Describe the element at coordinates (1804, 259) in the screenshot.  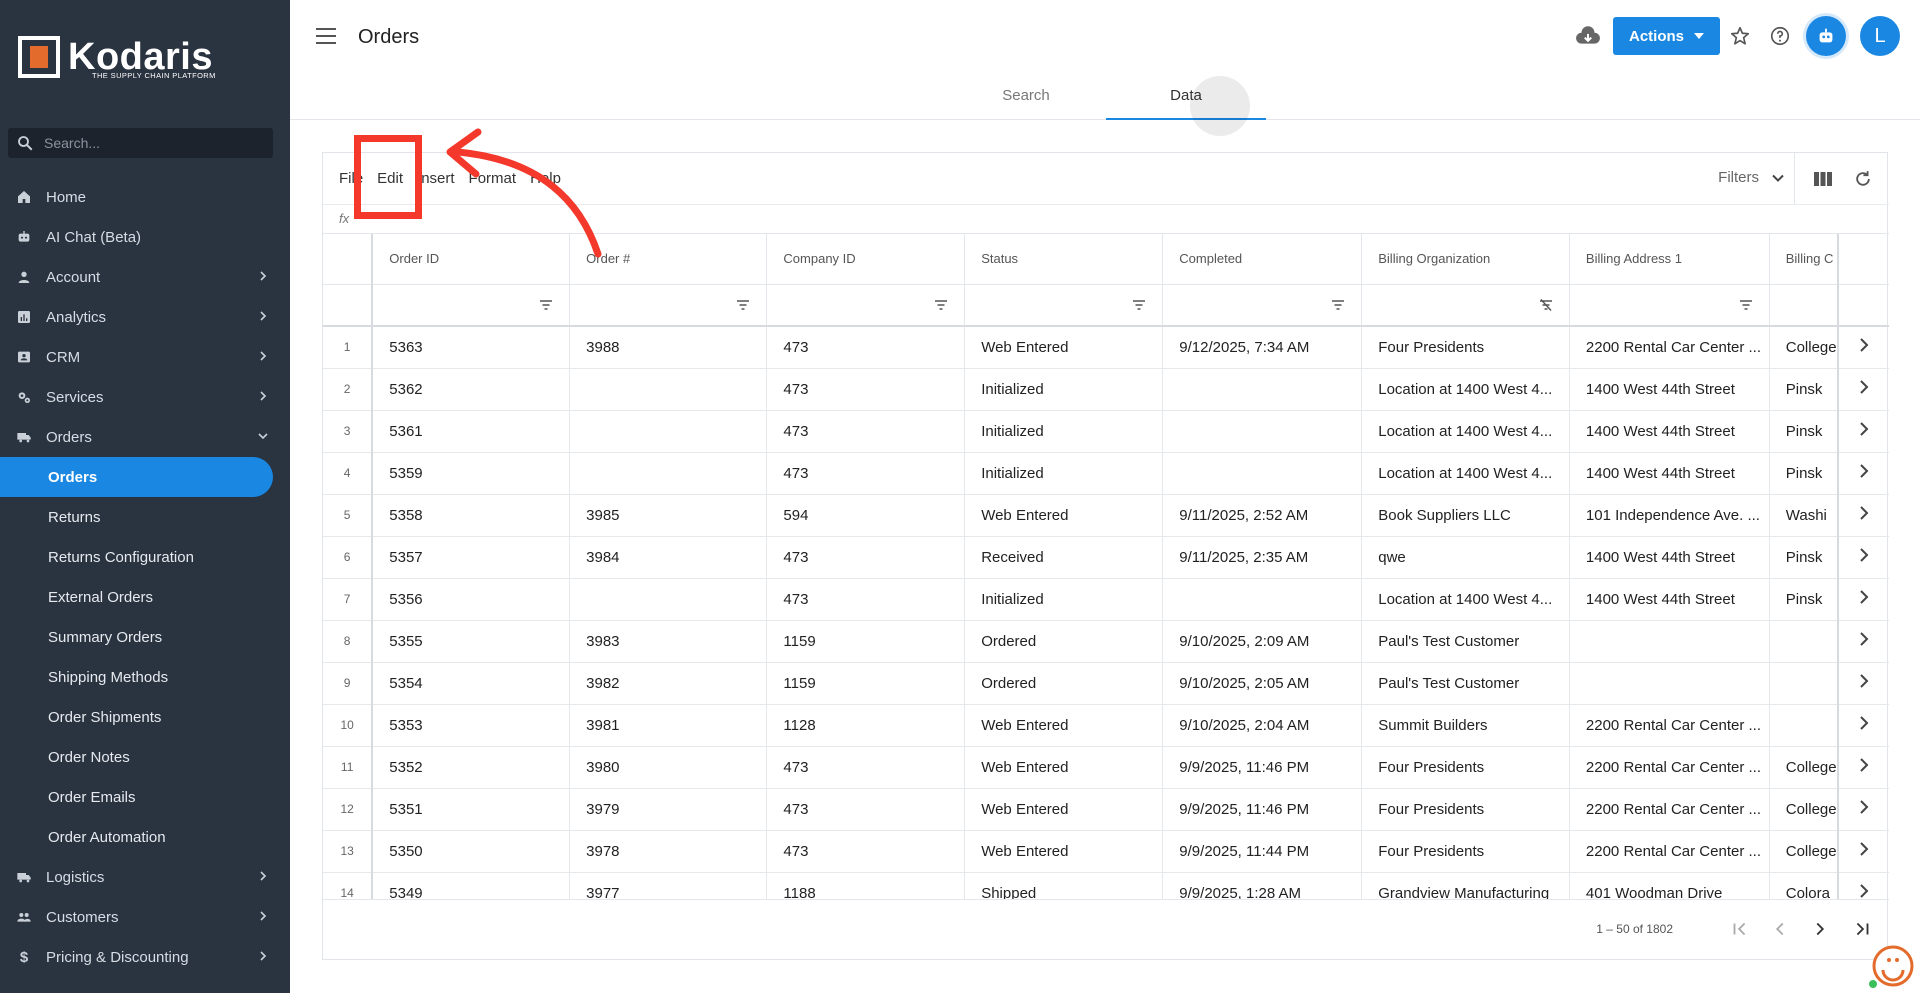
I see `column-header-billing-city: Billing C` at that location.